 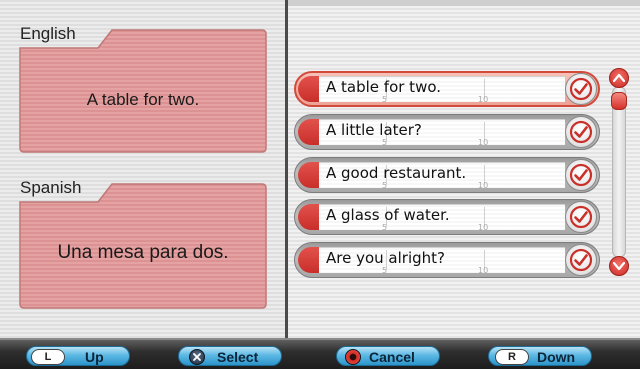 I want to click on source-text-card: A table for two., so click(x=143, y=91).